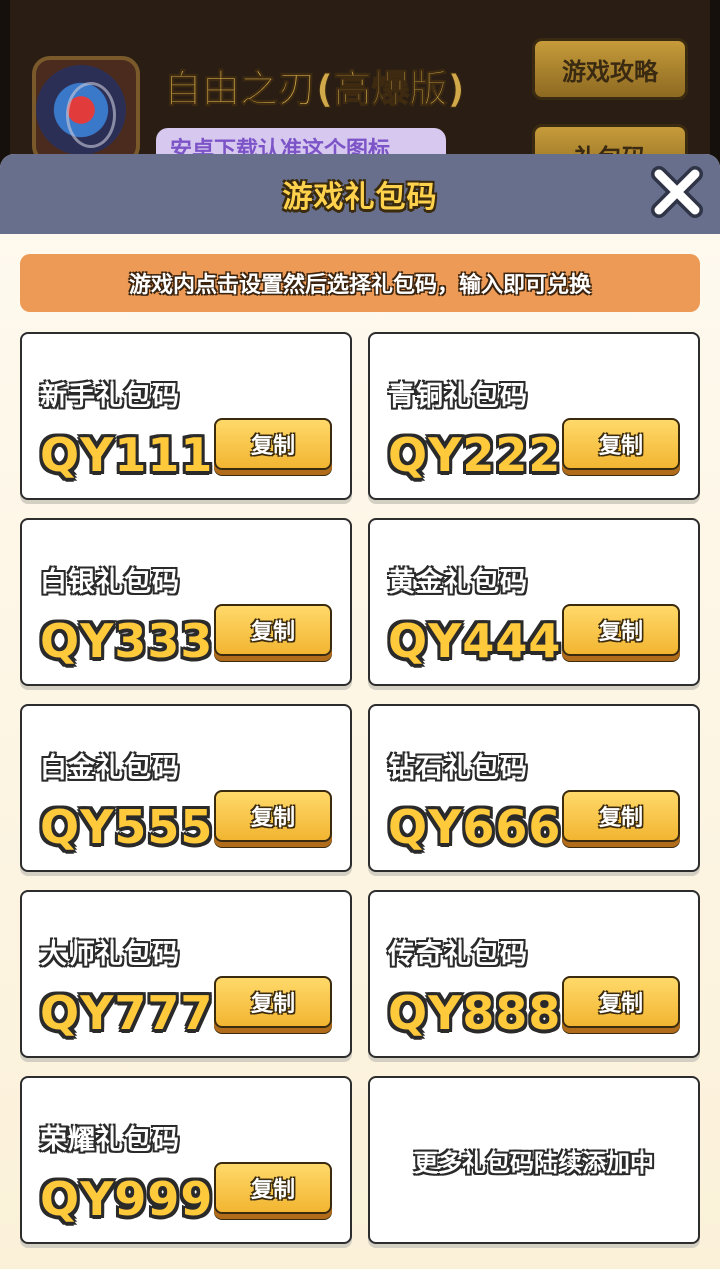 Image resolution: width=720 pixels, height=1269 pixels. I want to click on giftcode-card: 新手礼包码 QY111 复制, so click(186, 416).